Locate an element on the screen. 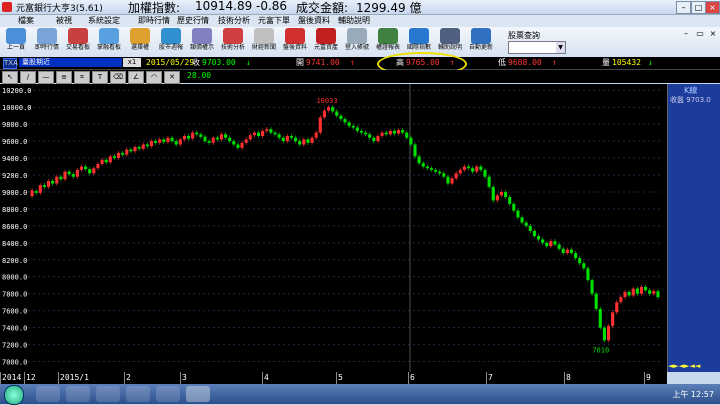  menu-item-afterhours: 盤後資料 is located at coordinates (314, 21).